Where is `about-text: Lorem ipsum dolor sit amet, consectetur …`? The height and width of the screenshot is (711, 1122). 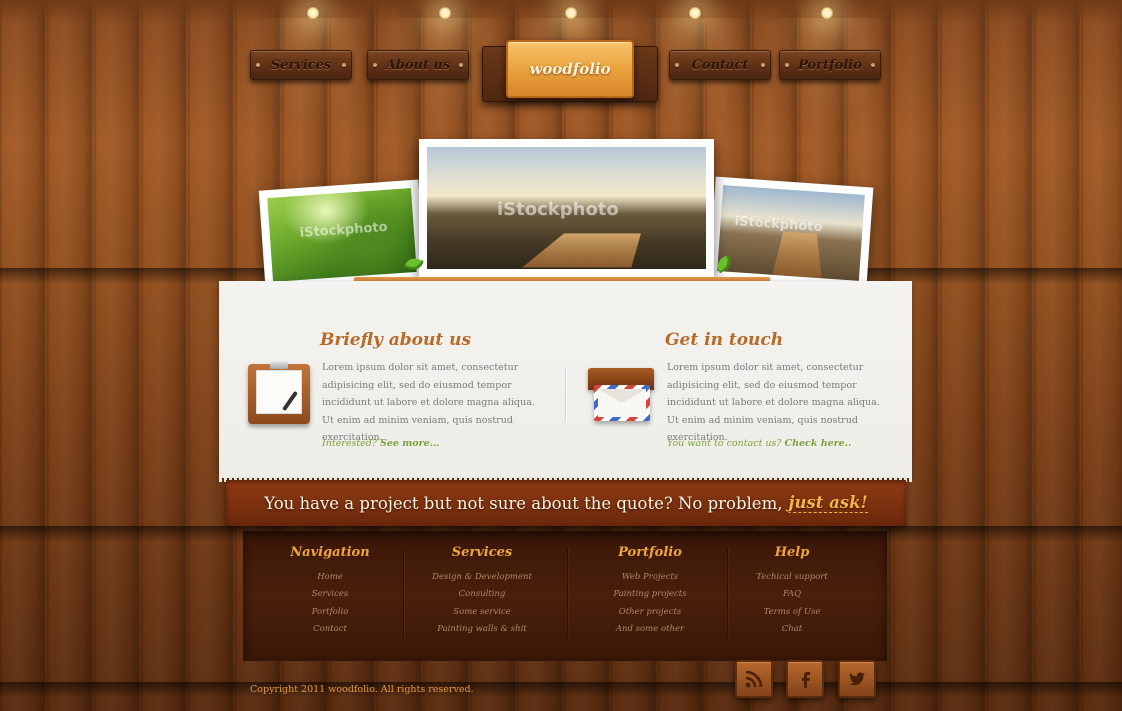 about-text: Lorem ipsum dolor sit amet, consectetur … is located at coordinates (428, 402).